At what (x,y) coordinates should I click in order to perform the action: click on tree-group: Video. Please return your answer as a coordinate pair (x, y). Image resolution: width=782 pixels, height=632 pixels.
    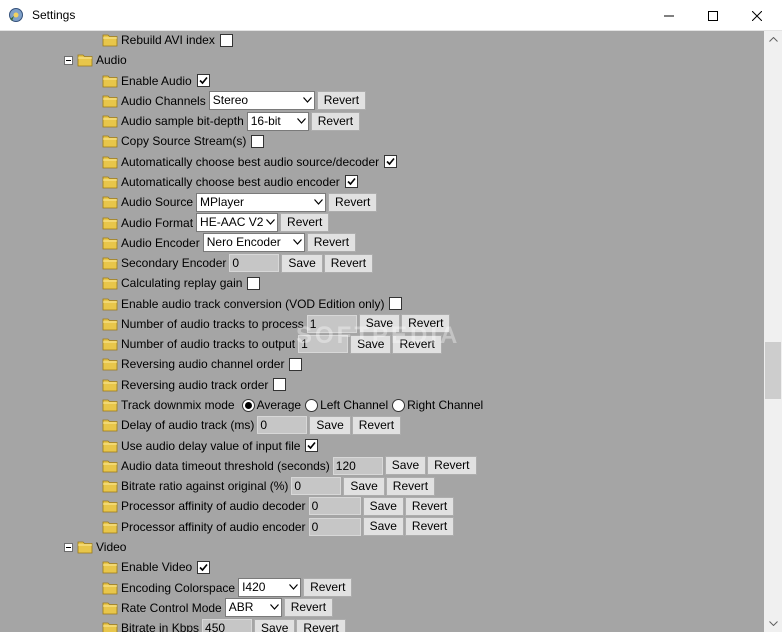
    Looking at the image, I should click on (96, 547).